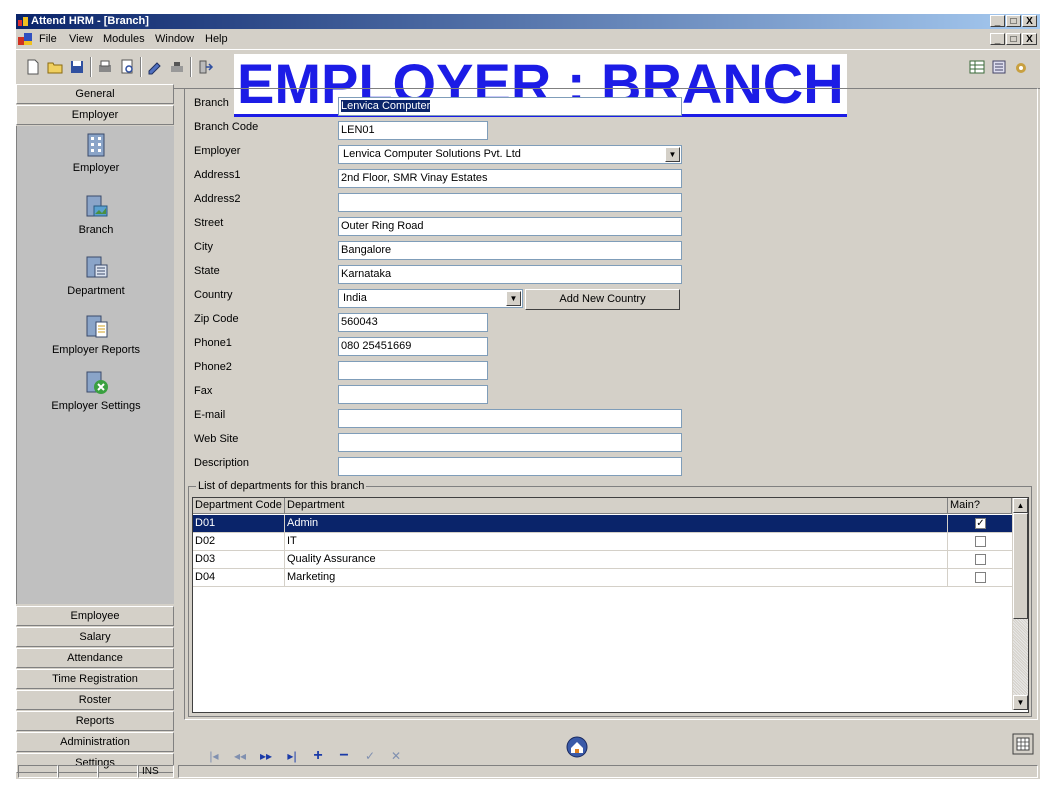 The width and height of the screenshot is (1058, 793). What do you see at coordinates (239, 541) in the screenshot?
I see `department-code-cell: D02` at bounding box center [239, 541].